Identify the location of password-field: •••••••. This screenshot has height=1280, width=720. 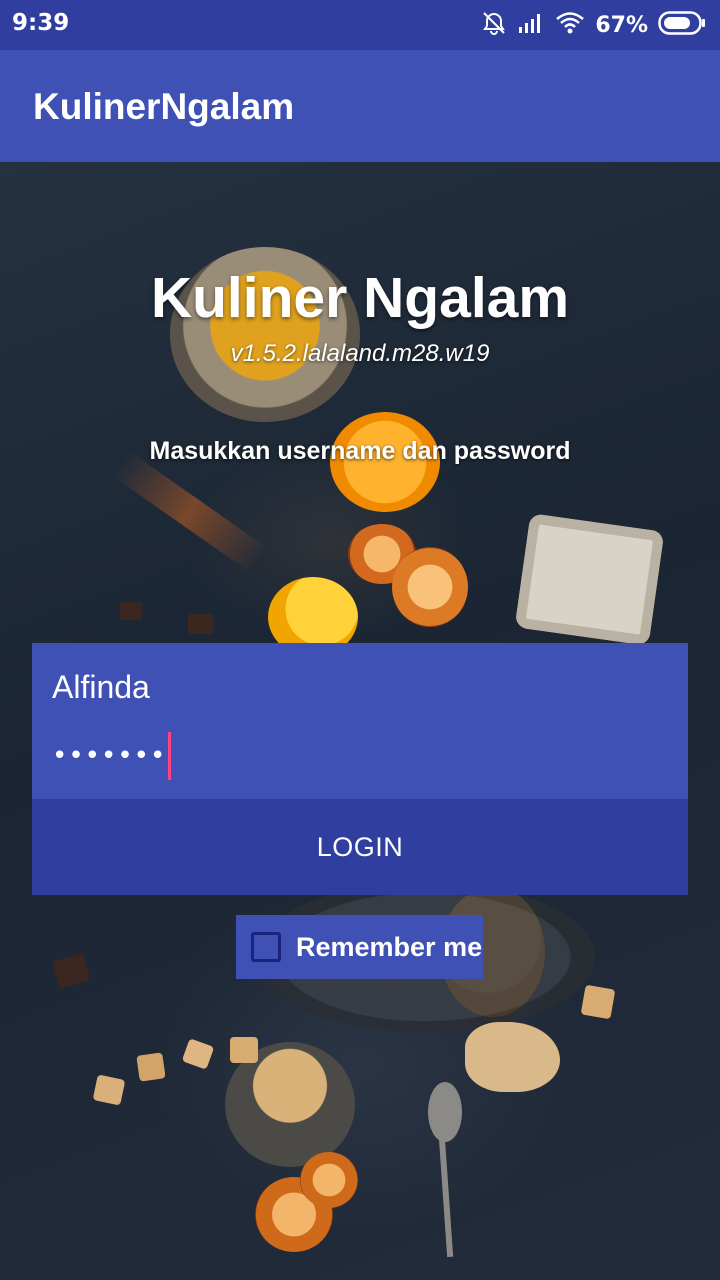
(112, 756).